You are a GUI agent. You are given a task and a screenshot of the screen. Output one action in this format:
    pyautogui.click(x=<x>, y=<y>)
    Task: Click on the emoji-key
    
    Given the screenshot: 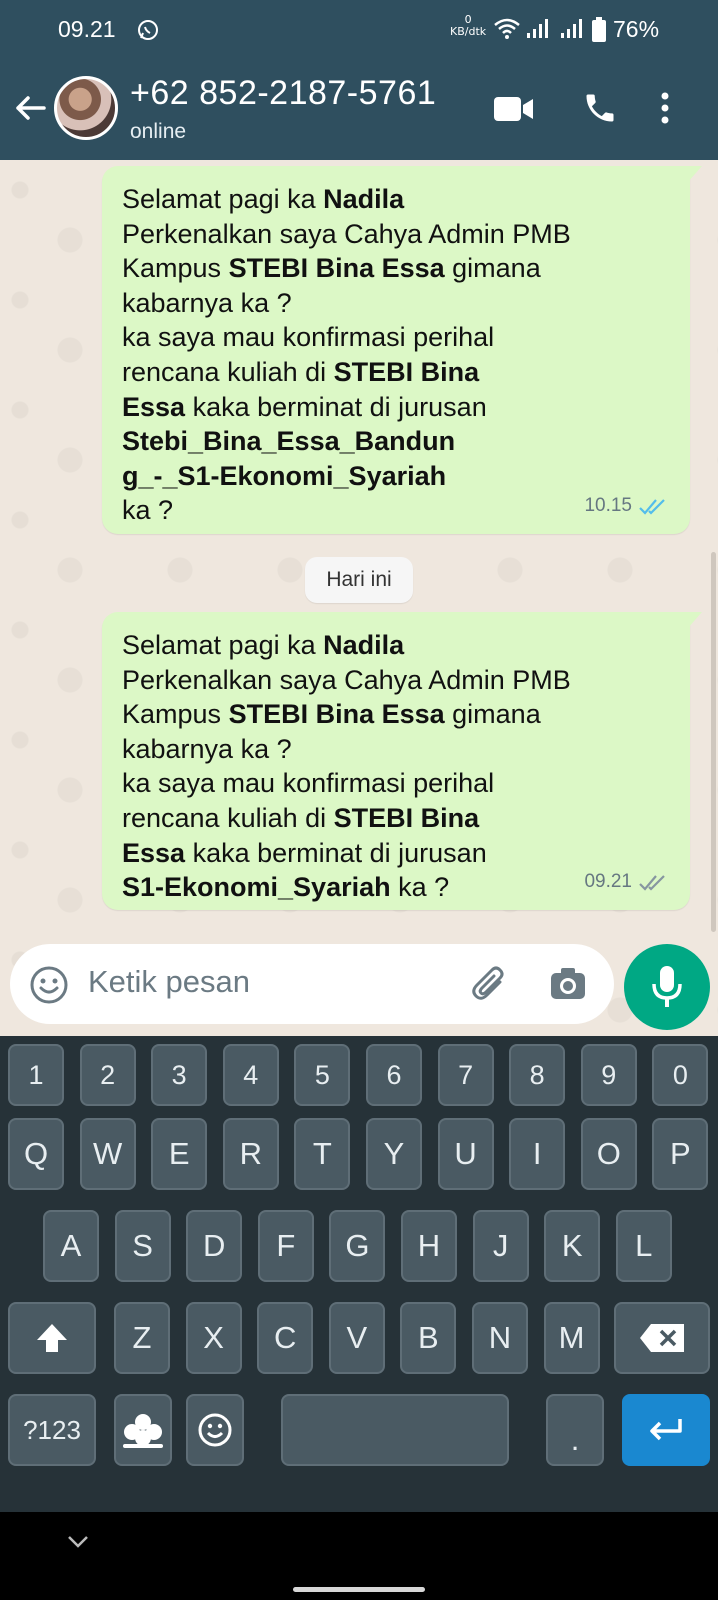 What is the action you would take?
    pyautogui.click(x=215, y=1430)
    